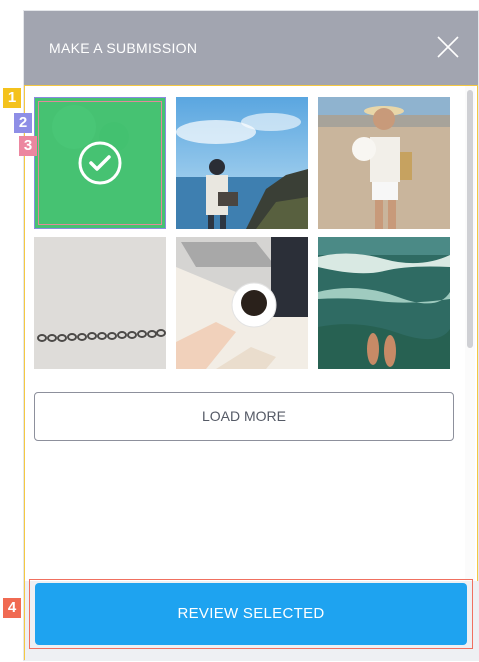 The height and width of the screenshot is (662, 479). Describe the element at coordinates (28, 146) in the screenshot. I see `marker-3: 3` at that location.